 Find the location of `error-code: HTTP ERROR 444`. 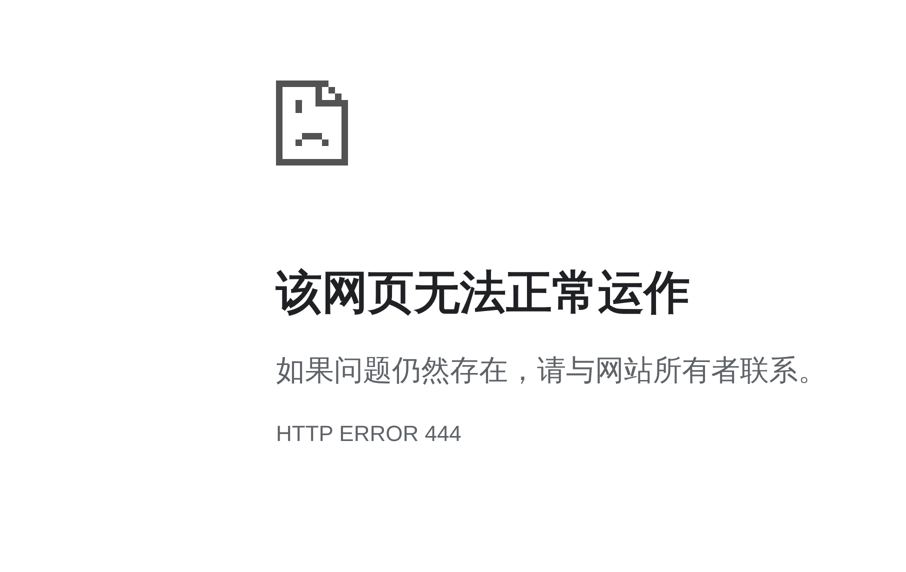

error-code: HTTP ERROR 444 is located at coordinates (369, 434).